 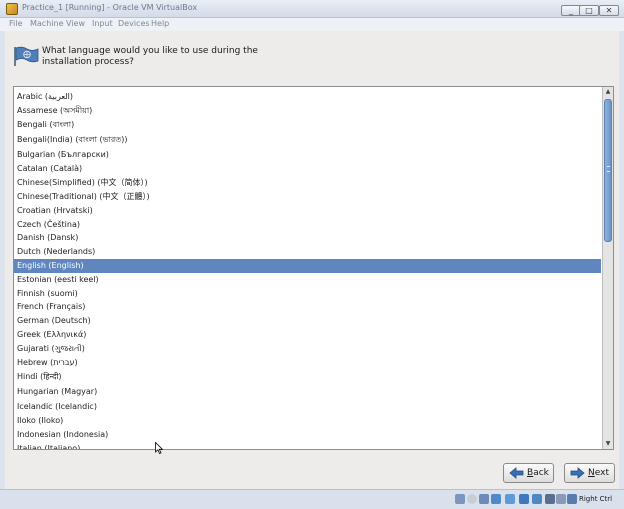 I want to click on next-button: Next, so click(x=589, y=473).